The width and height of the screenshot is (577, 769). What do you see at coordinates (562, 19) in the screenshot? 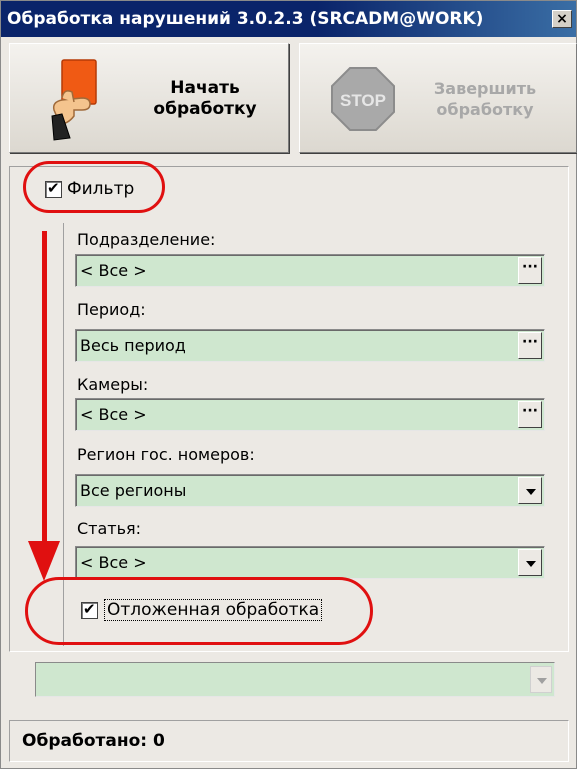
I see `close-icon: ×` at bounding box center [562, 19].